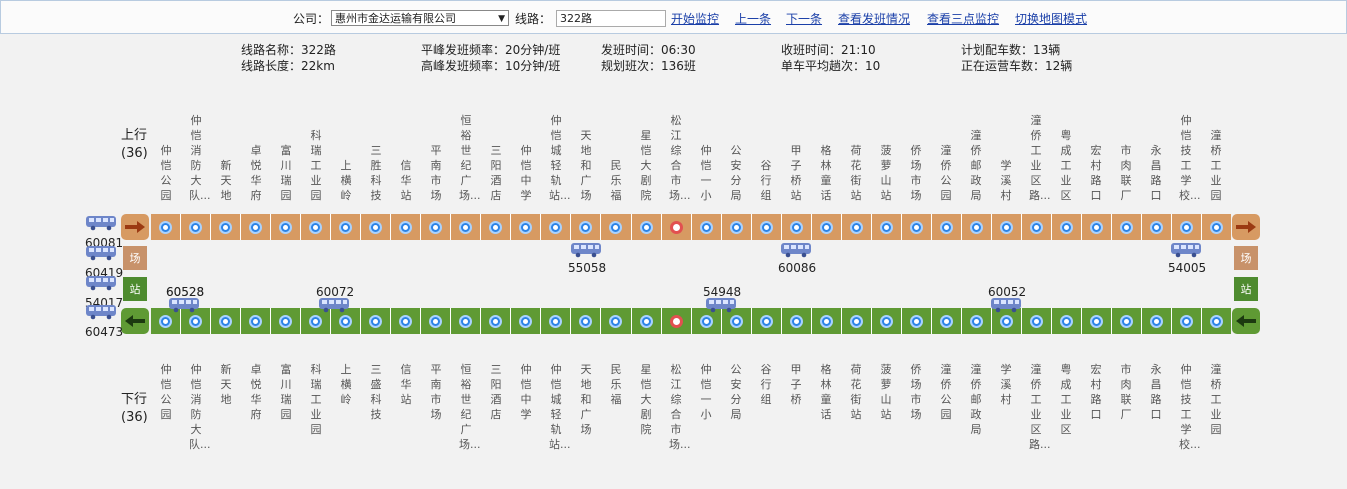  What do you see at coordinates (1216, 412) in the screenshot?
I see `down-station-name: 潼桥工业园` at bounding box center [1216, 412].